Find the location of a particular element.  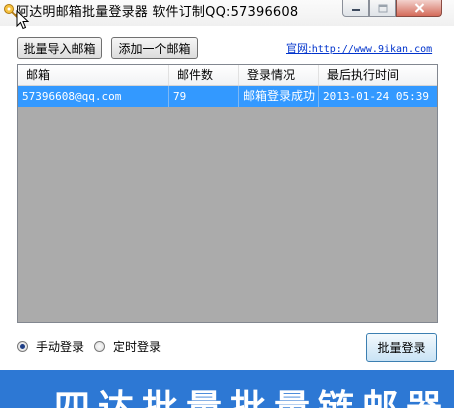

batch-login-button: 批量登录 is located at coordinates (401, 347).